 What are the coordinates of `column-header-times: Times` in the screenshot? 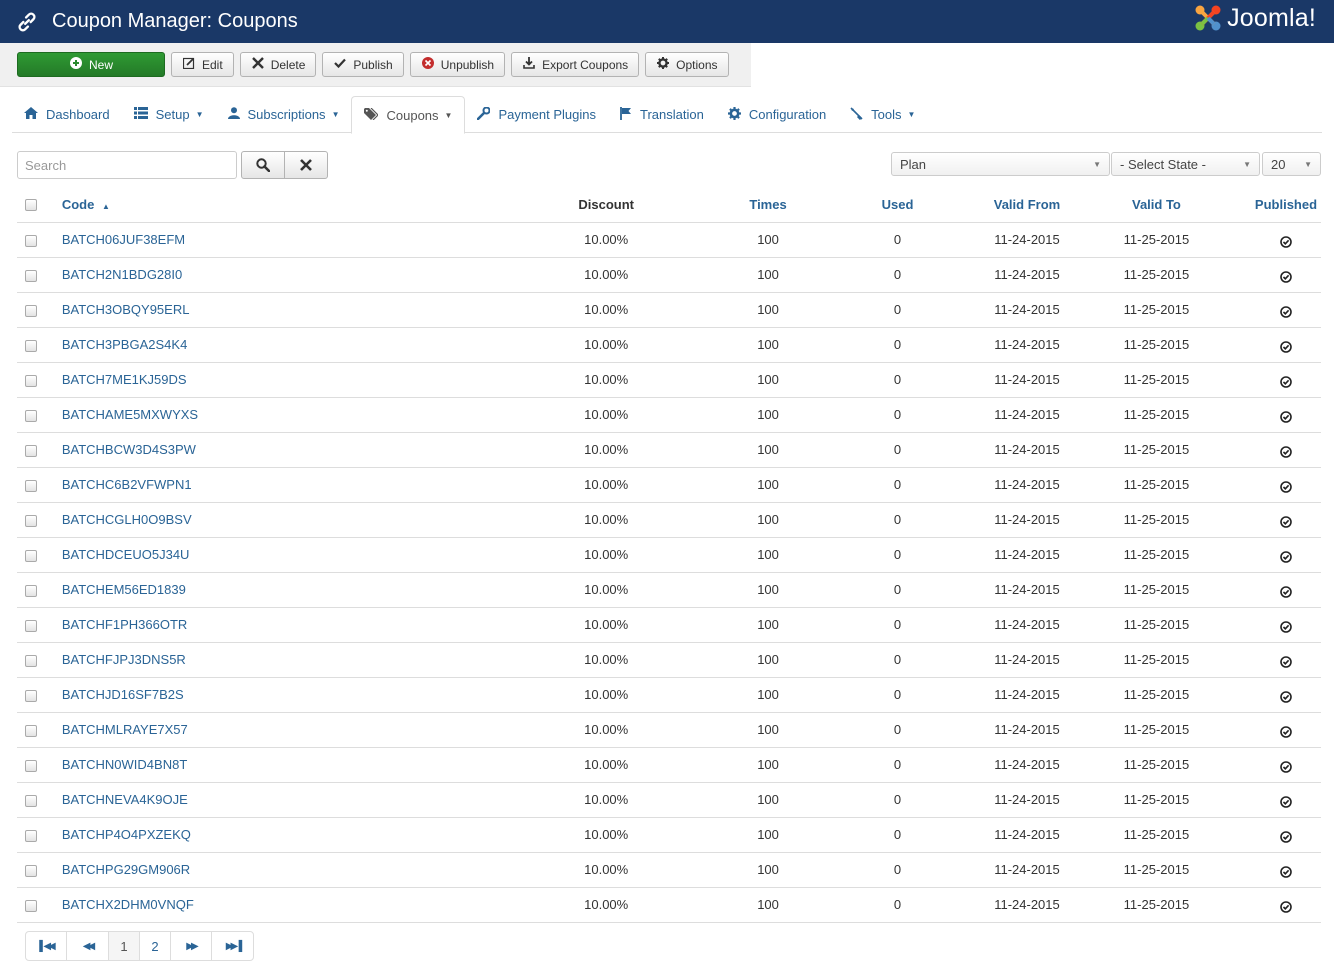 It's located at (768, 205).